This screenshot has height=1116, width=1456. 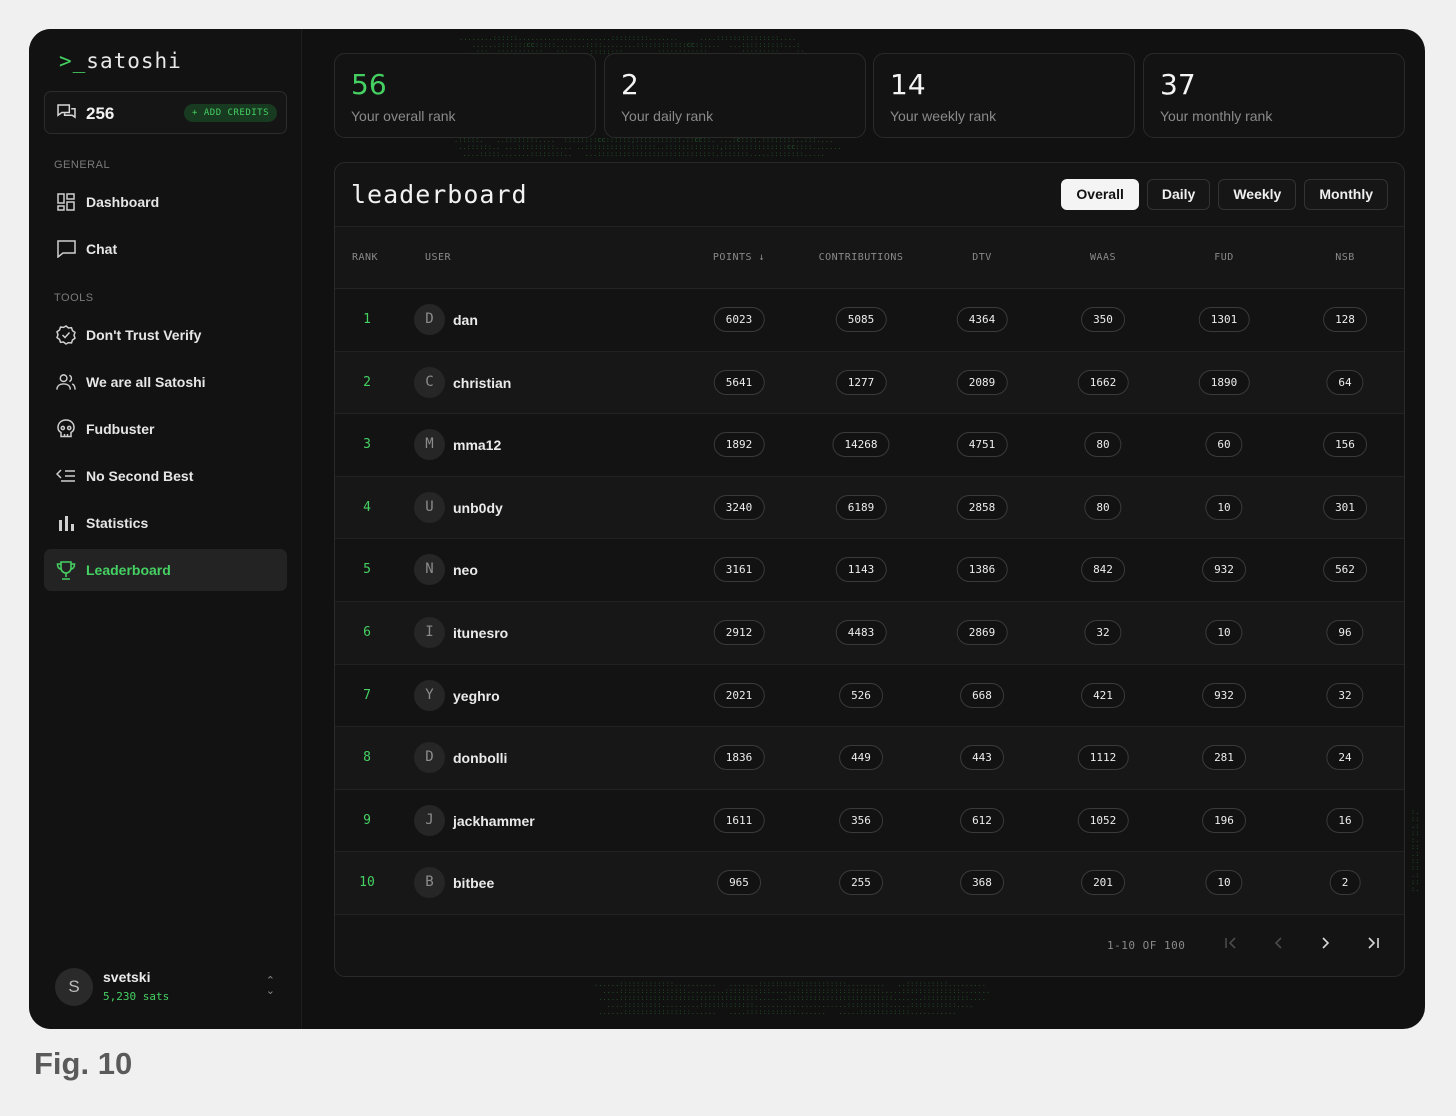 I want to click on points-cell: 6023, so click(x=739, y=319).